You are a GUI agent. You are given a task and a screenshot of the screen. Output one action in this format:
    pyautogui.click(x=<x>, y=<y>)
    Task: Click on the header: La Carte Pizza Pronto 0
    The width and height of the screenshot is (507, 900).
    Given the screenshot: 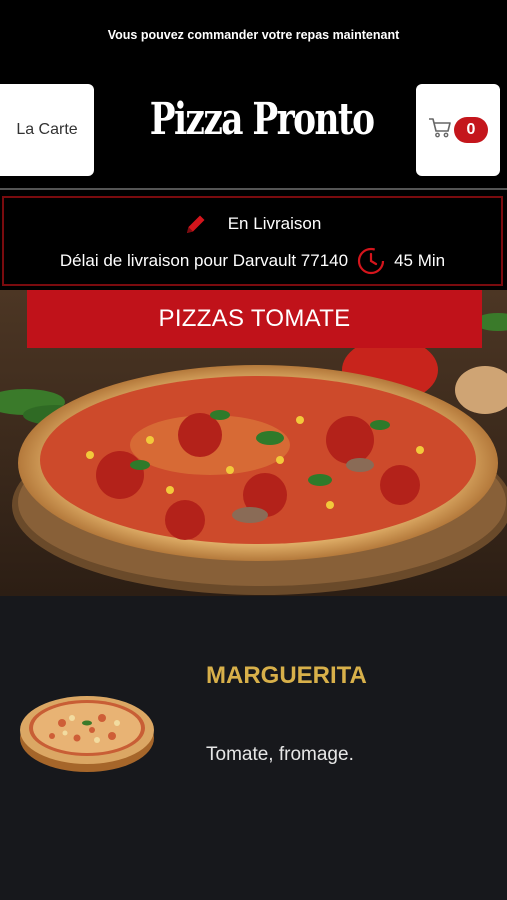 What is the action you would take?
    pyautogui.click(x=253, y=131)
    